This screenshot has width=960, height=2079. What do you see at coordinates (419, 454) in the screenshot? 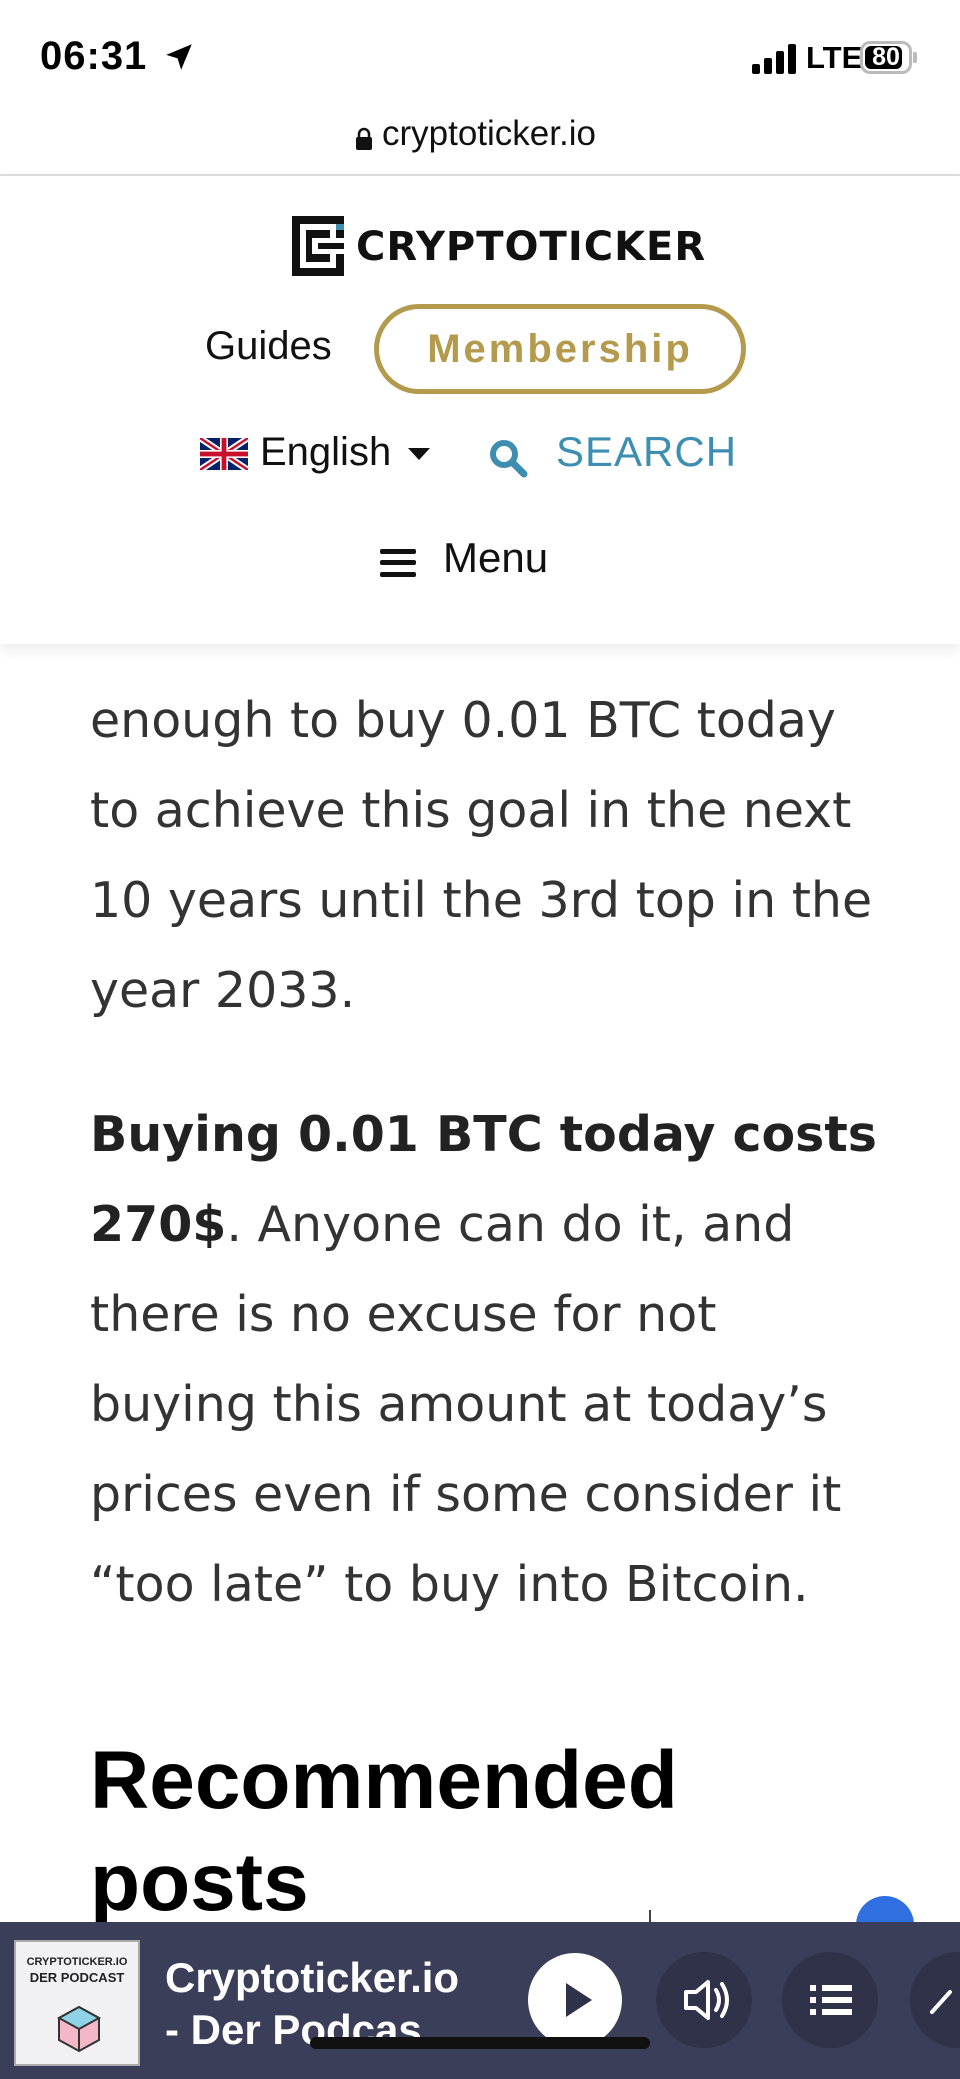
I see `chevron-down-icon` at bounding box center [419, 454].